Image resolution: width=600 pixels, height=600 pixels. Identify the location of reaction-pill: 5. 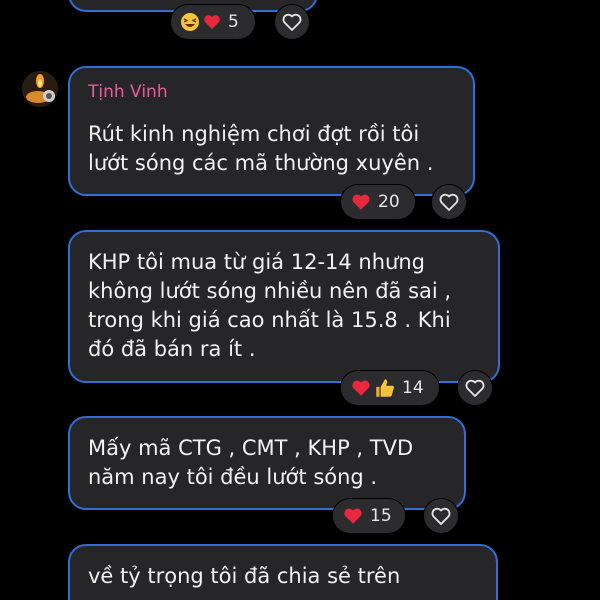
(213, 22).